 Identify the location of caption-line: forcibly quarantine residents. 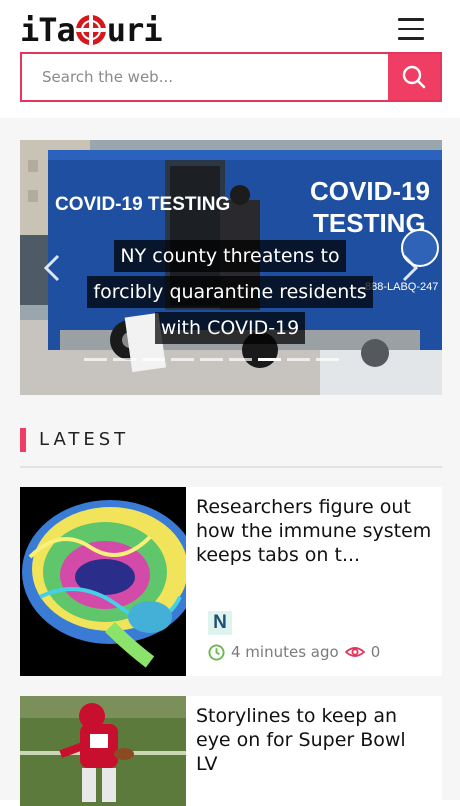
(230, 292).